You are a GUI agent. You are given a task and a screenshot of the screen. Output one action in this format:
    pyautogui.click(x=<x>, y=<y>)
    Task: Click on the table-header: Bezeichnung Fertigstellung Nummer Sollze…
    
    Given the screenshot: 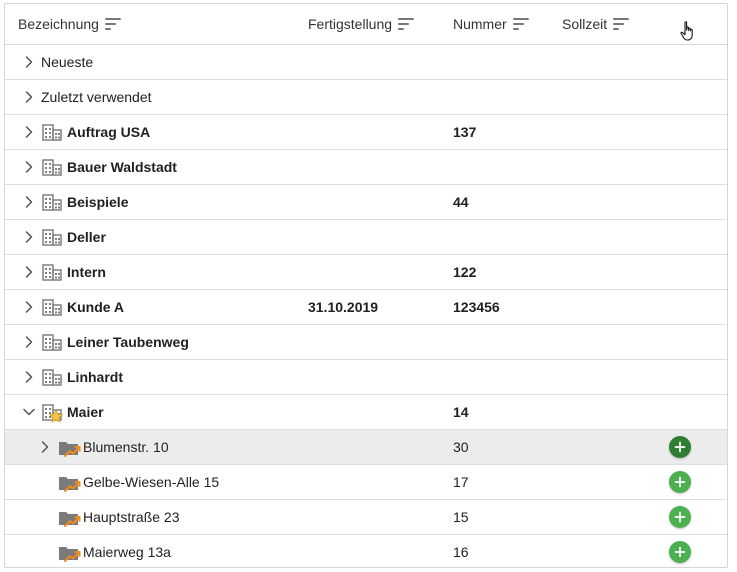 What is the action you would take?
    pyautogui.click(x=366, y=24)
    